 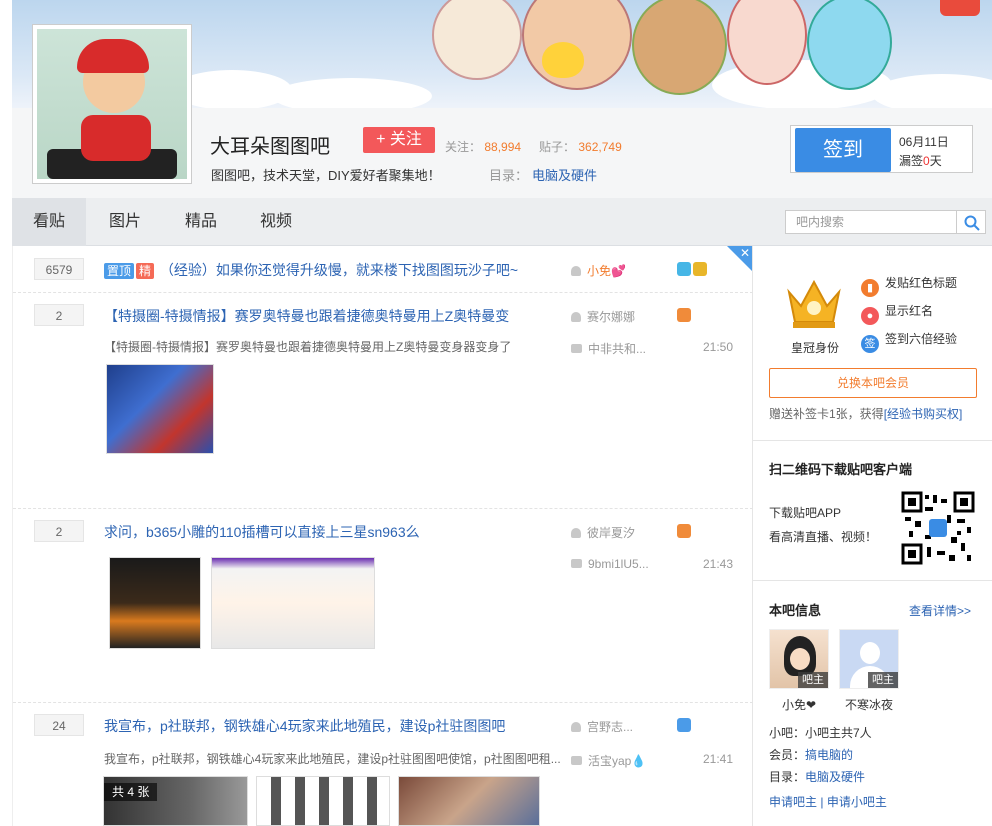 I want to click on last-replier: 活宝yap💧, so click(x=608, y=760).